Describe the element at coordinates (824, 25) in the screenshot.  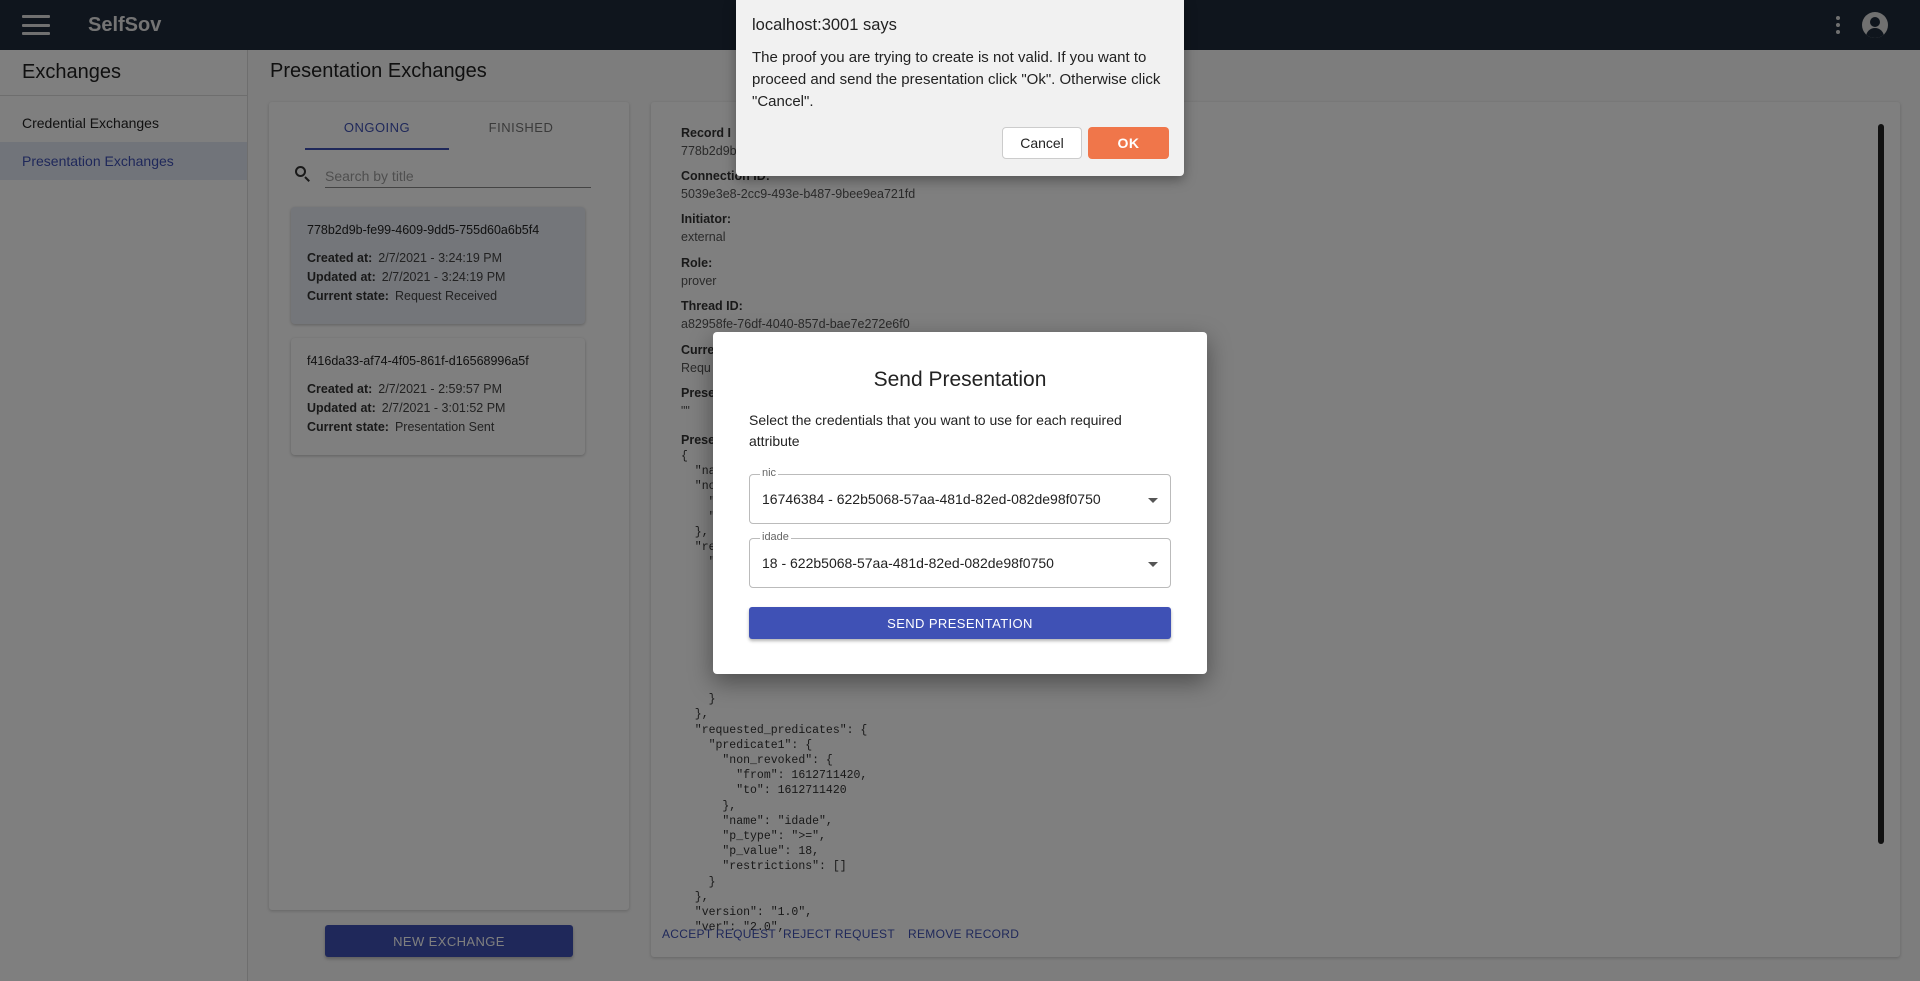
I see `alert-title: localhost:3001 says` at that location.